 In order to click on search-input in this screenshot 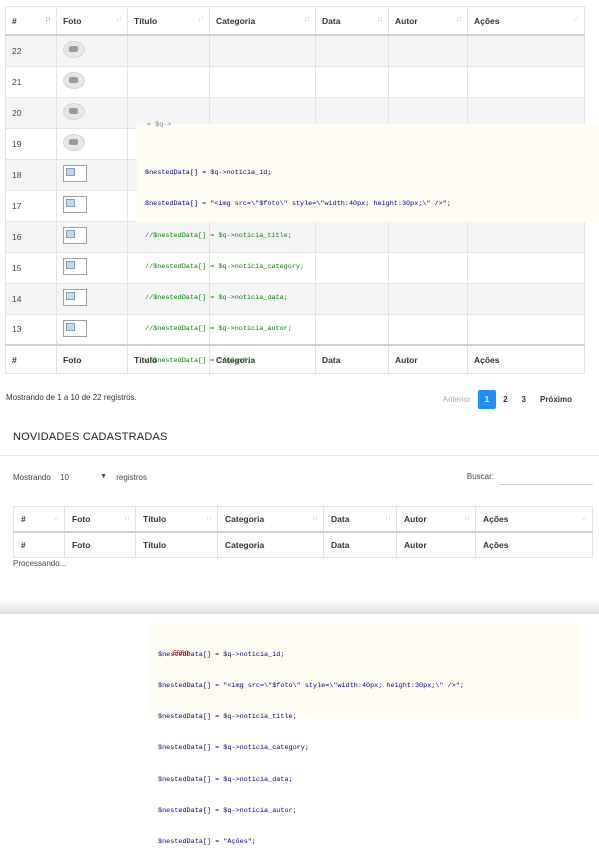, I will do `click(546, 476)`.